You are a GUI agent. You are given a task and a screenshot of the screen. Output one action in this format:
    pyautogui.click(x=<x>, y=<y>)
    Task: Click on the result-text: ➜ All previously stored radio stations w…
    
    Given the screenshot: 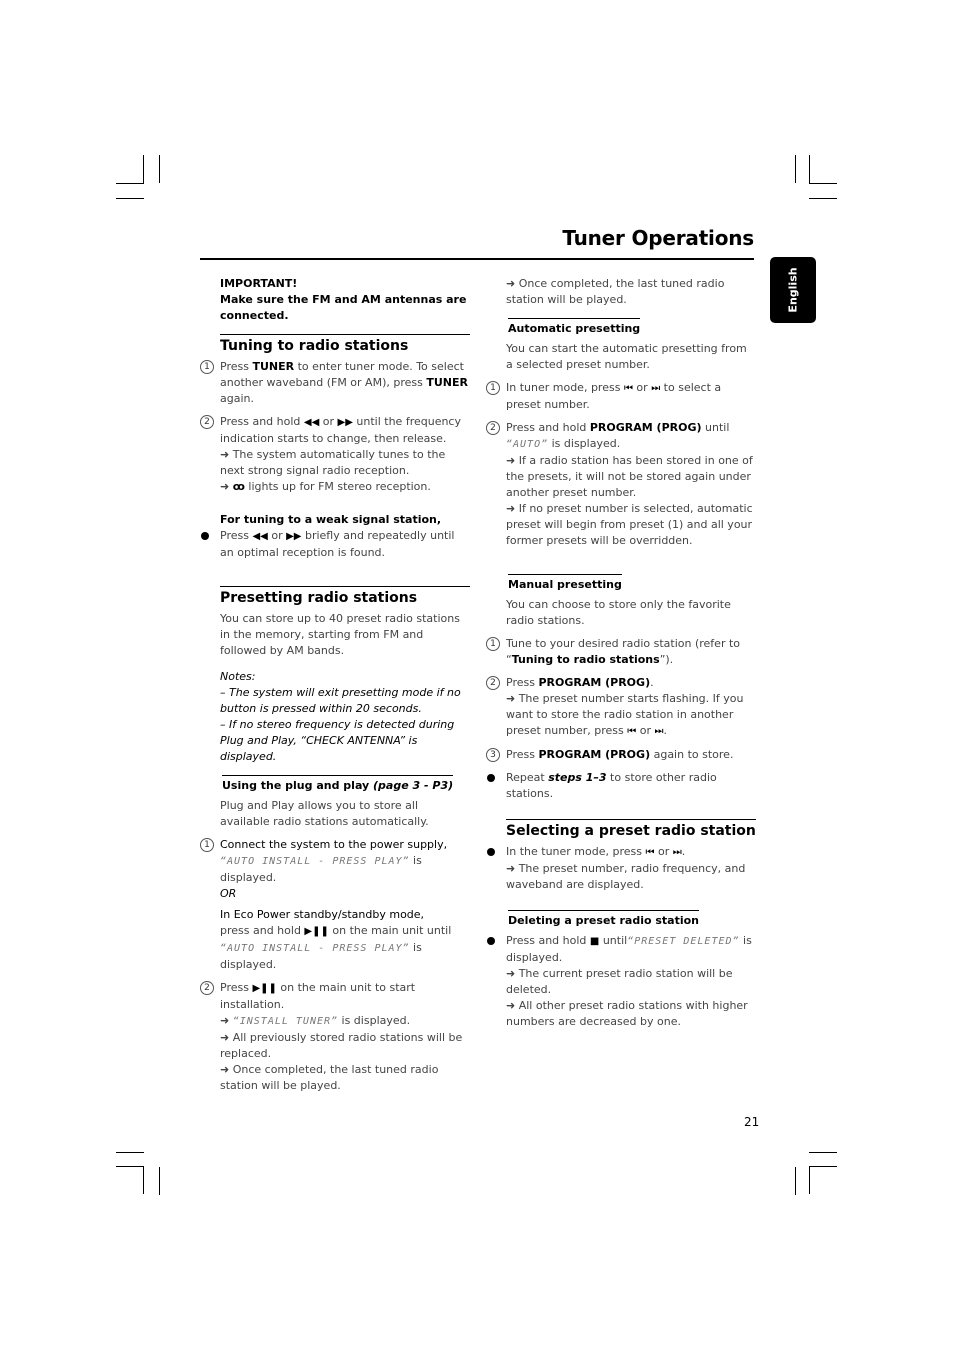 What is the action you would take?
    pyautogui.click(x=341, y=1045)
    